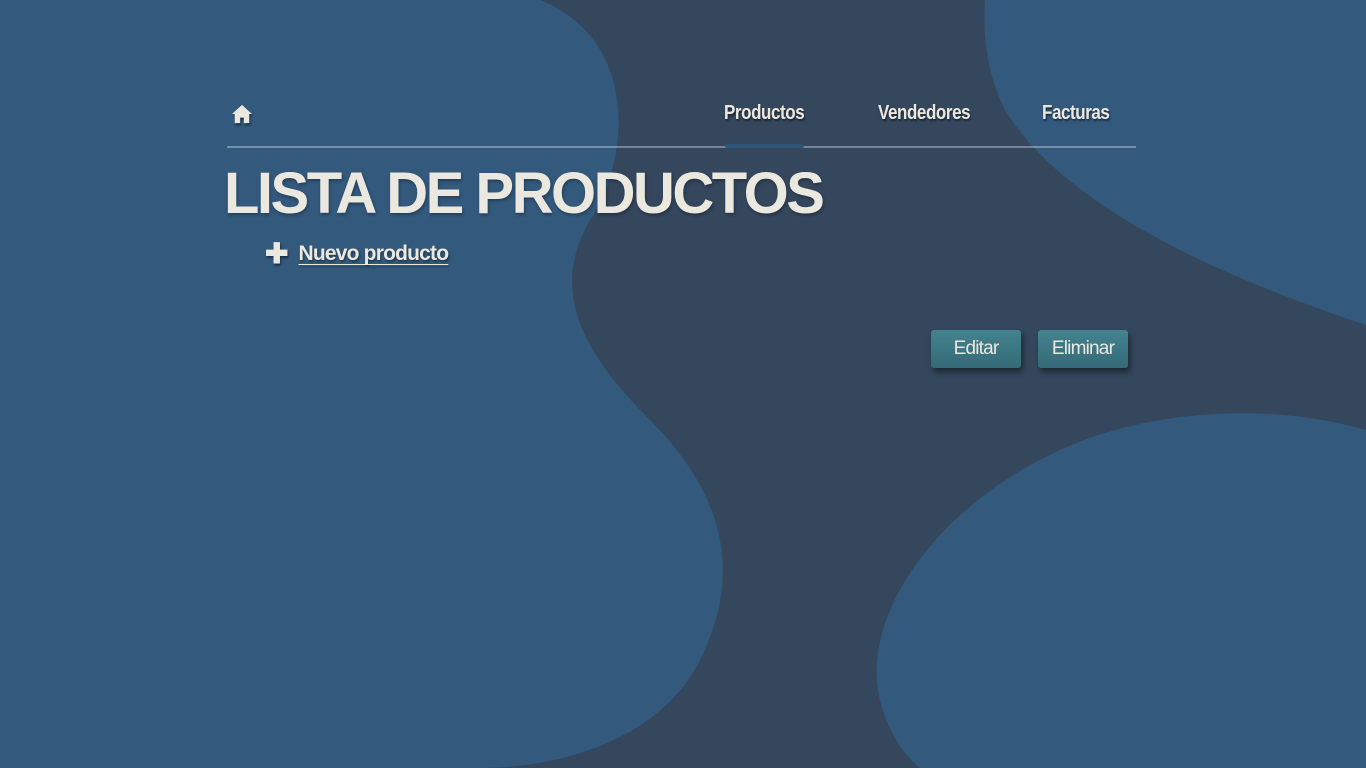  Describe the element at coordinates (524, 193) in the screenshot. I see `page-title: LISTA DE PRODUCTOS` at that location.